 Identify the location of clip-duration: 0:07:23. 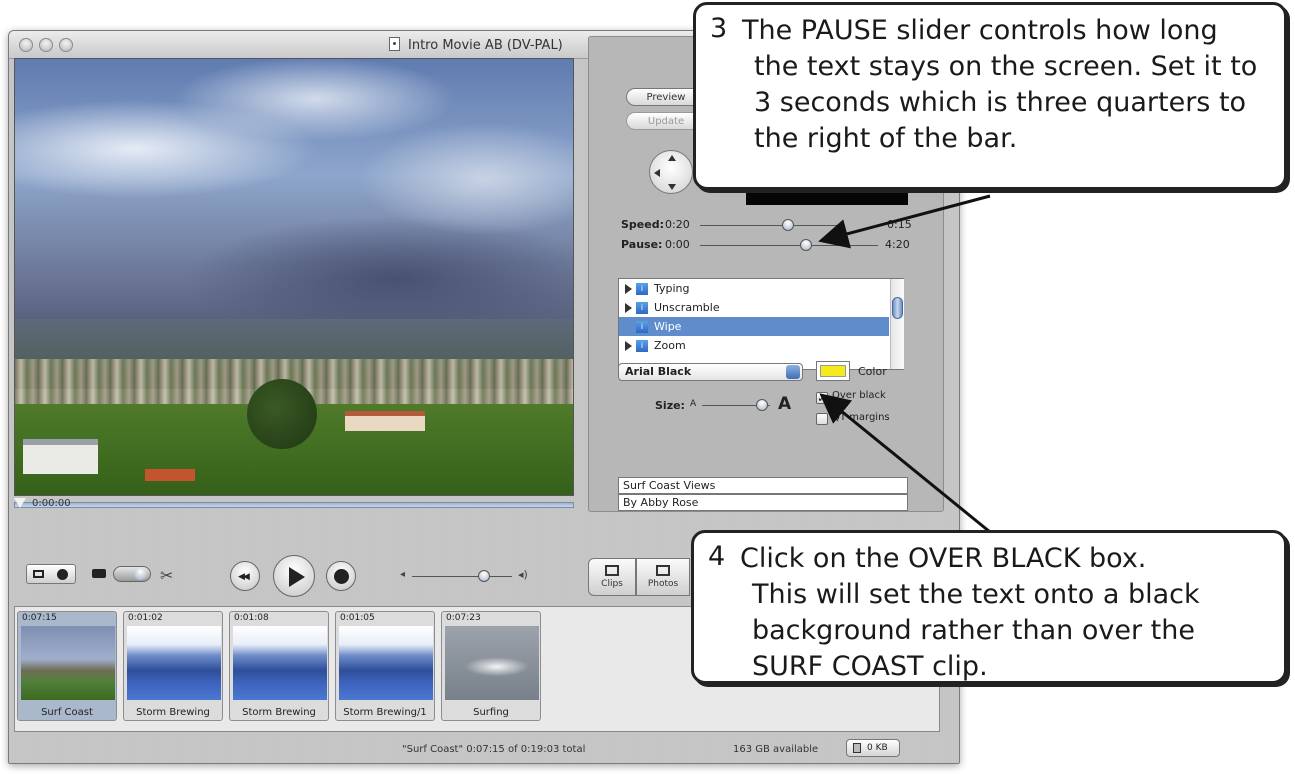
(463, 618).